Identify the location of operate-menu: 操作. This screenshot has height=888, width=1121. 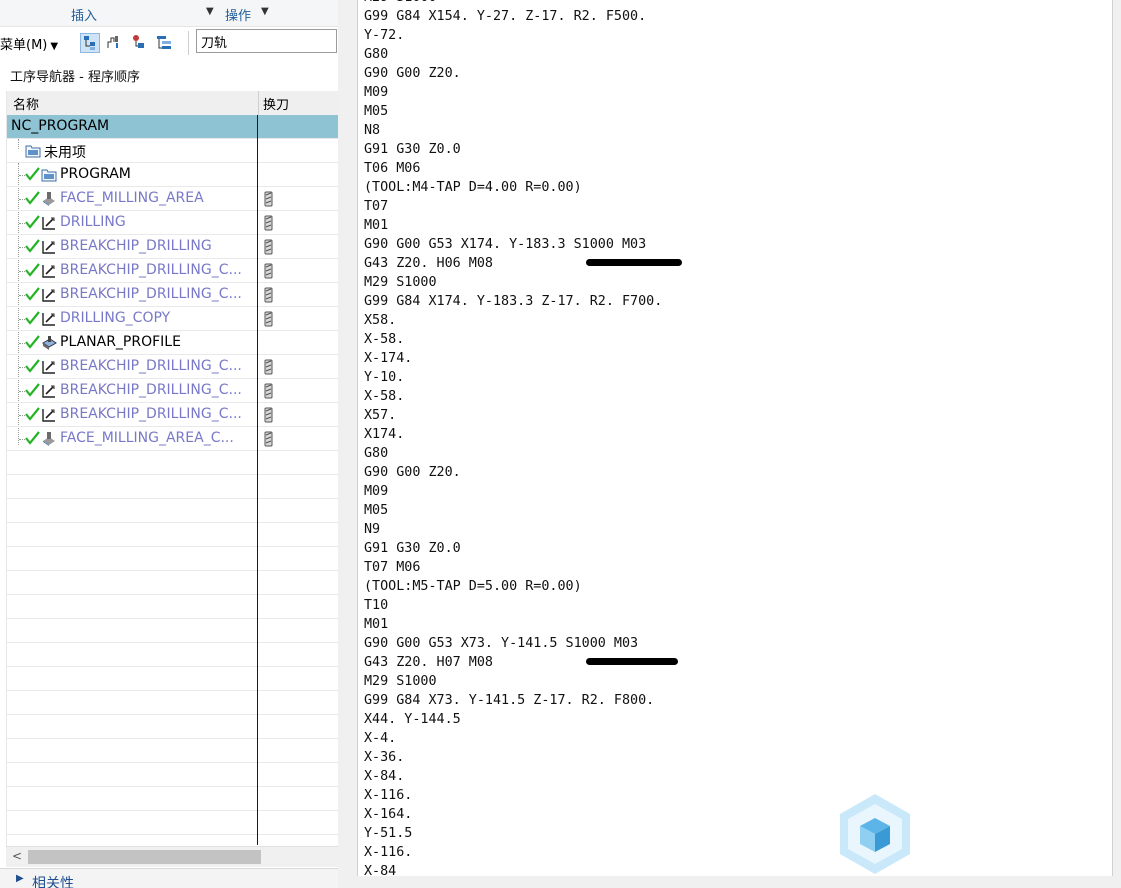
(238, 14).